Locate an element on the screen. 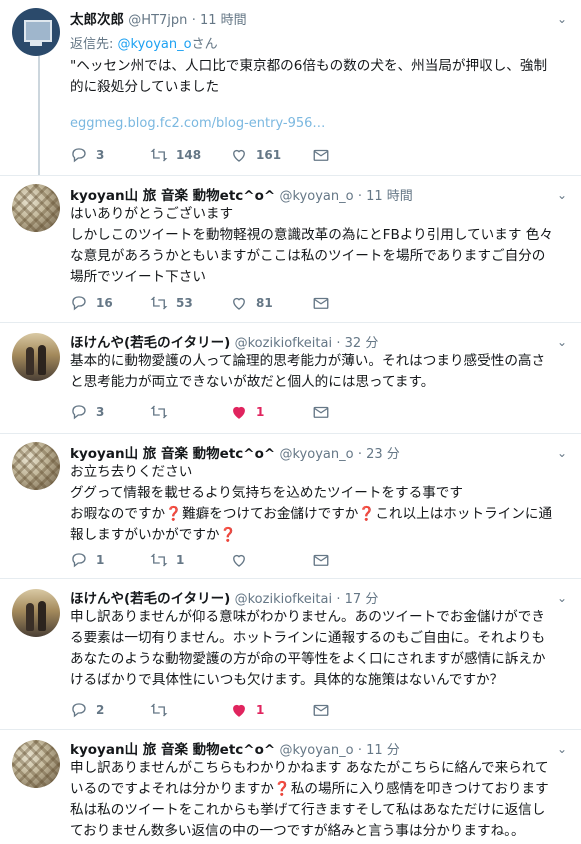  like-button is located at coordinates (243, 560).